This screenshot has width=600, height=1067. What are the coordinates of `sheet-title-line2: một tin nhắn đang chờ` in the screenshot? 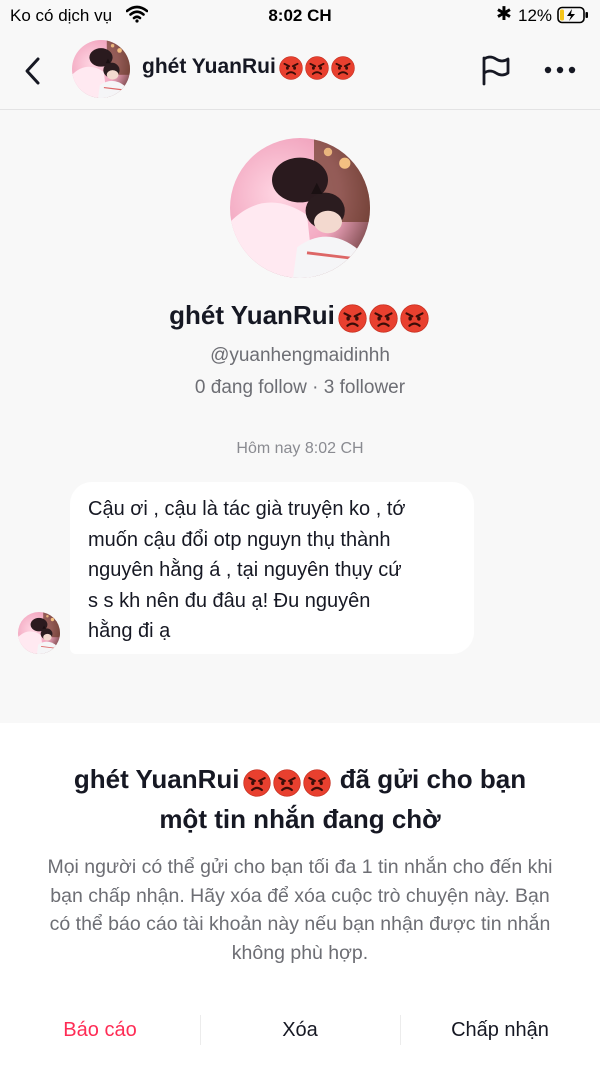 It's located at (300, 819).